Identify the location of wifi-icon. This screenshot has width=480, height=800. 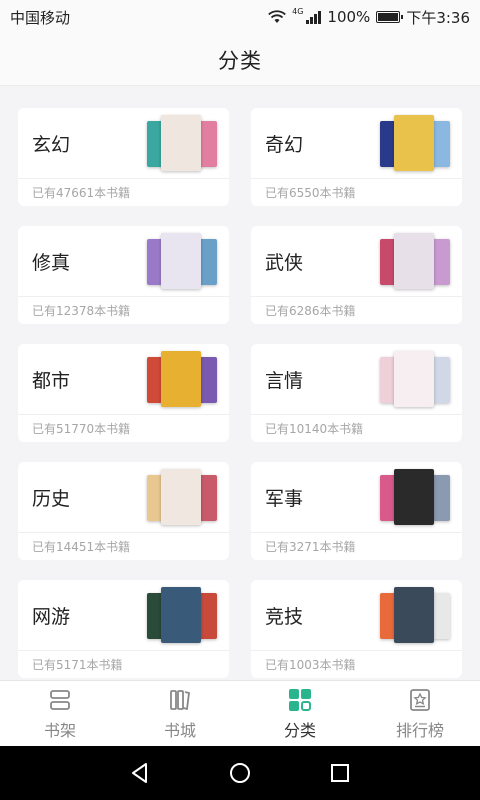
(277, 16).